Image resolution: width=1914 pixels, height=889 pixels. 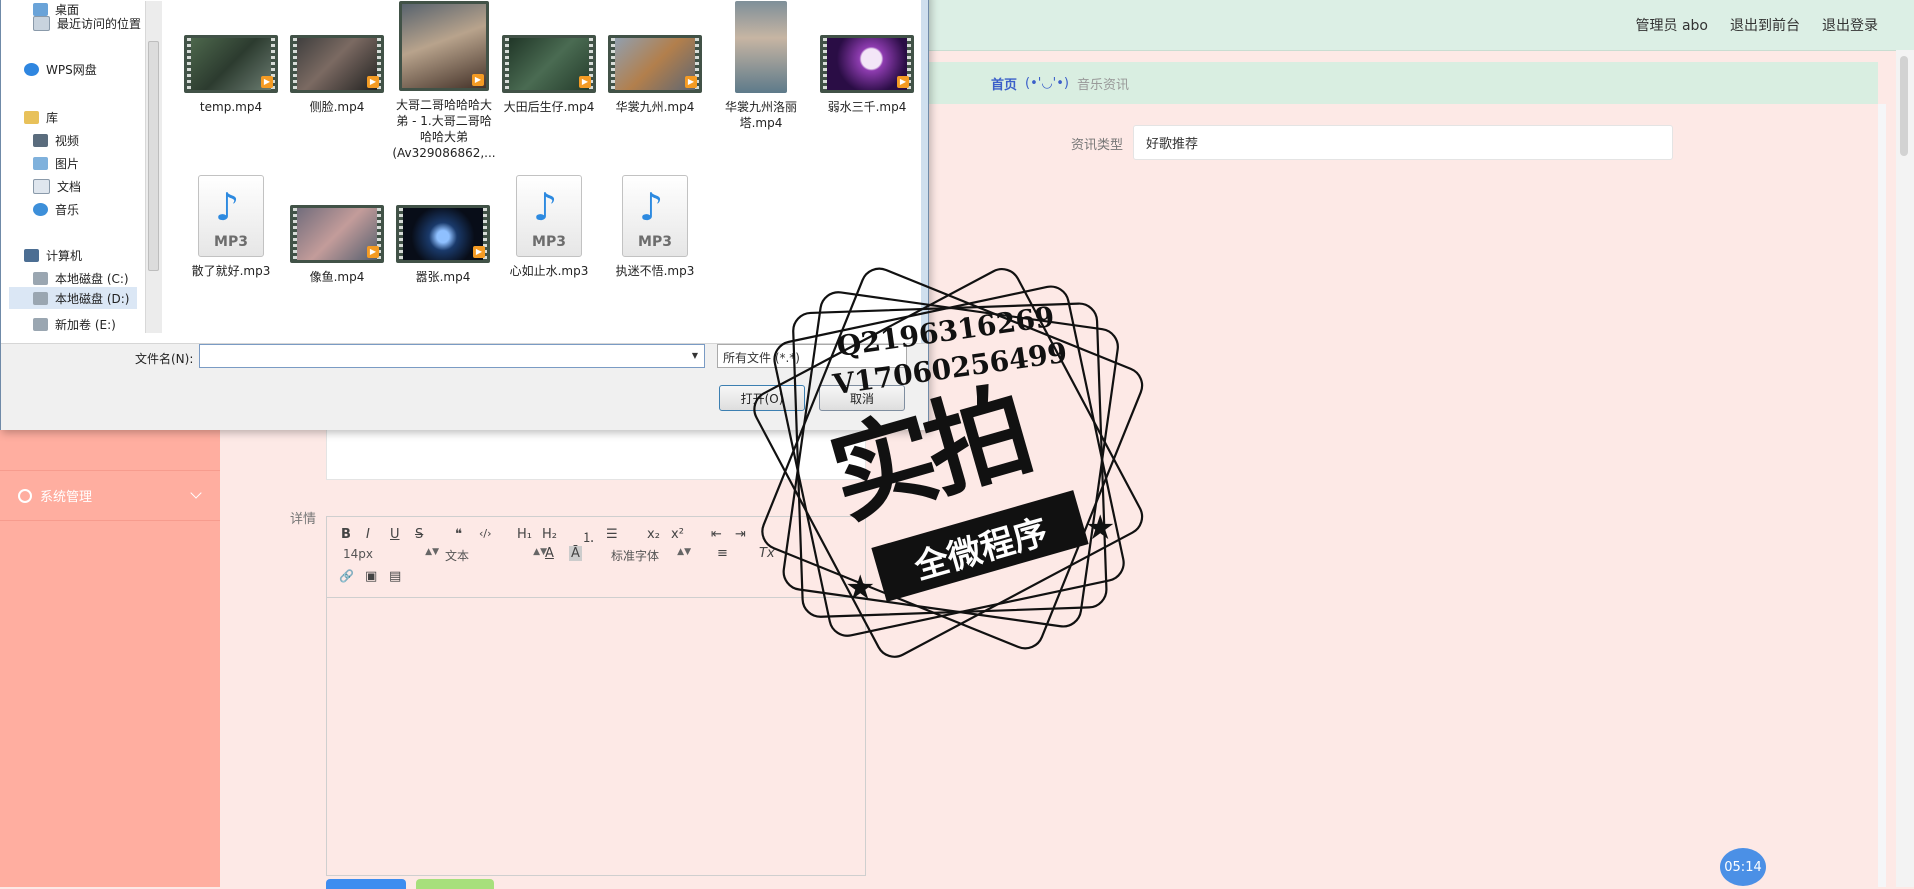 I want to click on superscript-button: x², so click(x=677, y=534).